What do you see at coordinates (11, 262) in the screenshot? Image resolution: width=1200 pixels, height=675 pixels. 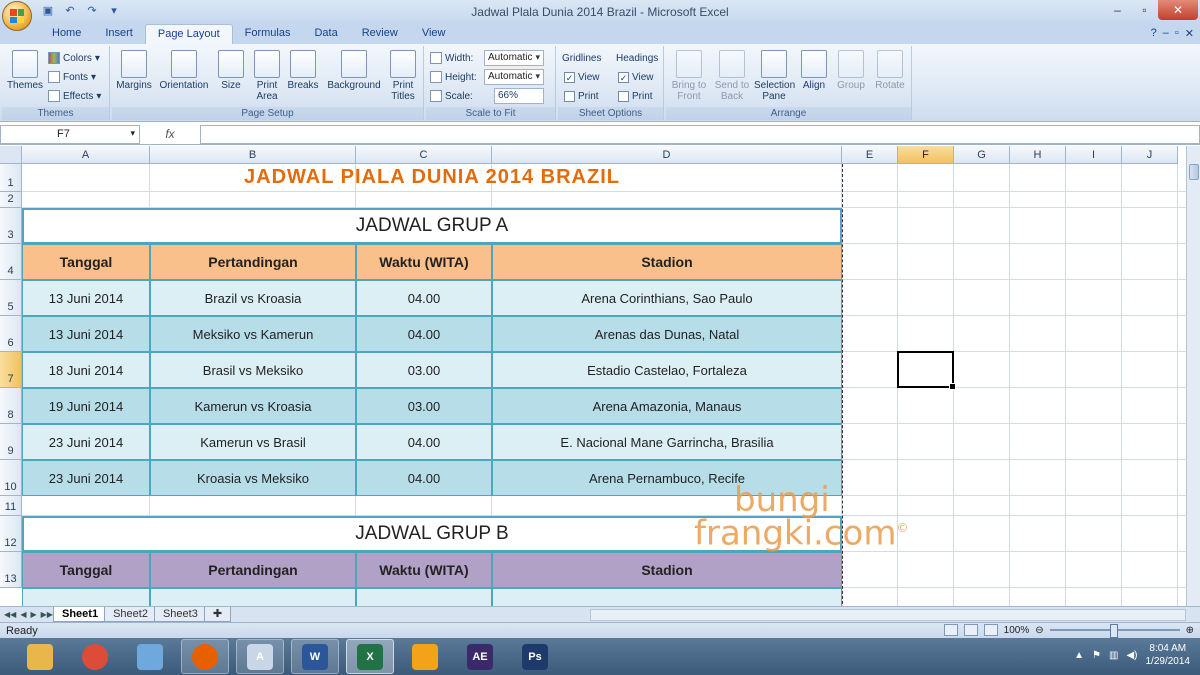 I see `row-header-4: 4` at bounding box center [11, 262].